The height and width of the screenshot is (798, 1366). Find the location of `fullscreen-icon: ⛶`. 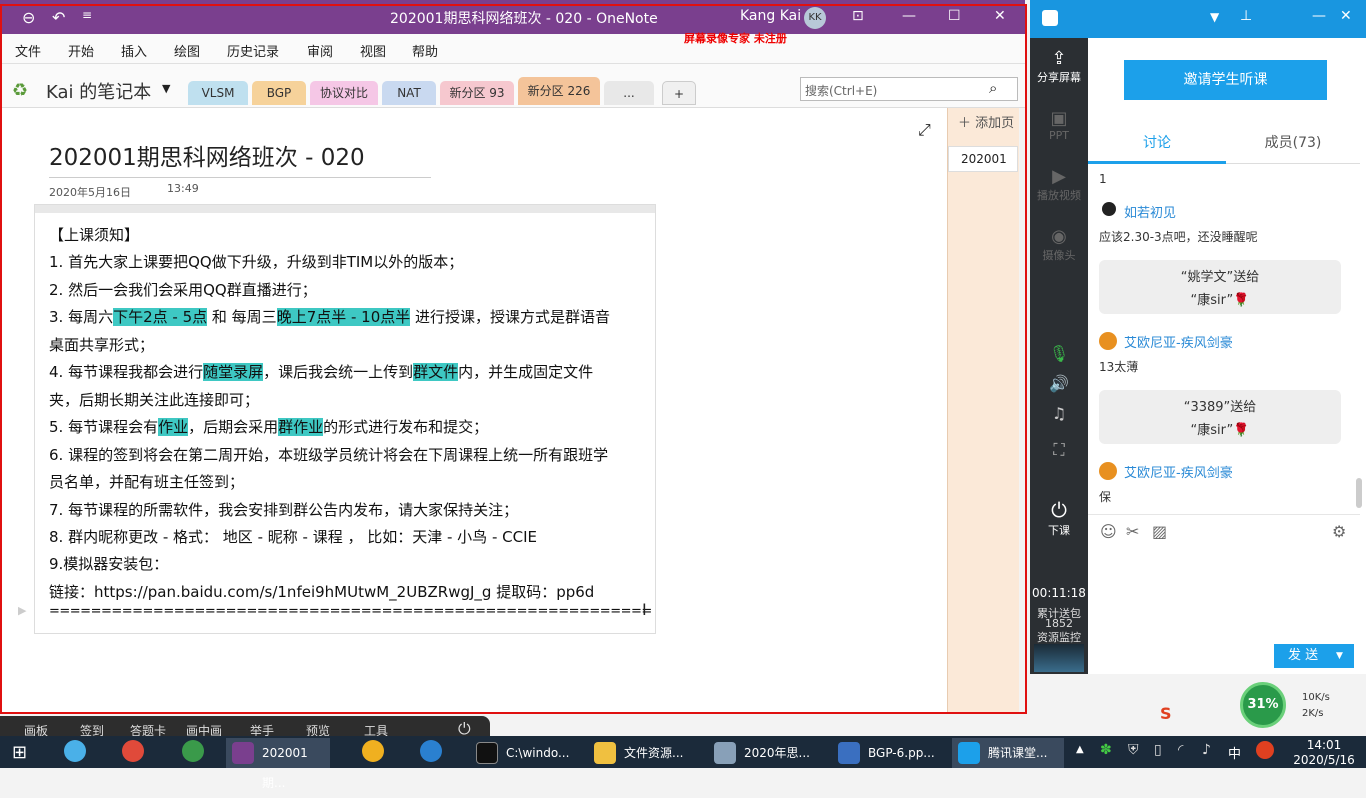

fullscreen-icon: ⛶ is located at coordinates (1059, 450).